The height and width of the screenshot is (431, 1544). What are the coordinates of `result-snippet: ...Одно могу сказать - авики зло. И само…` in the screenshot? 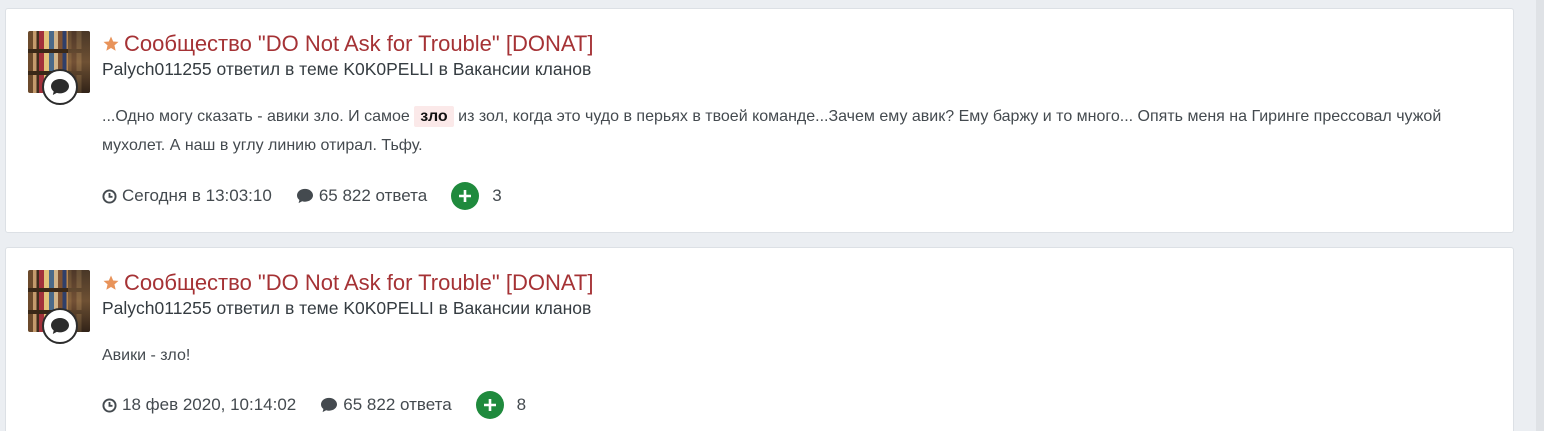 It's located at (782, 131).